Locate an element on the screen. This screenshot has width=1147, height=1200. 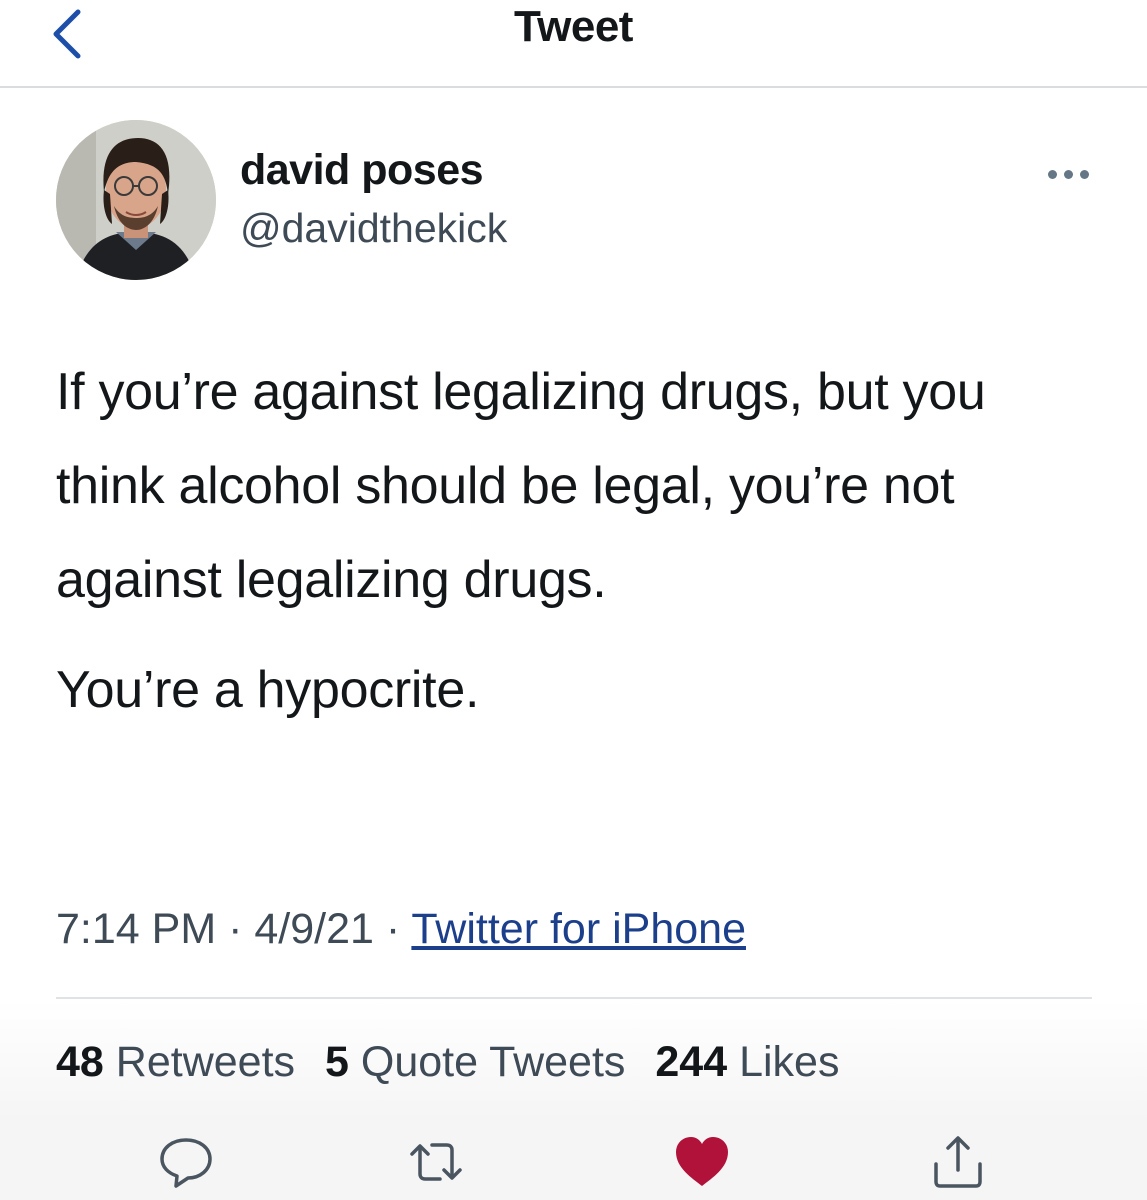
tweet-source-link: Twitter for iPhone is located at coordinates (578, 929).